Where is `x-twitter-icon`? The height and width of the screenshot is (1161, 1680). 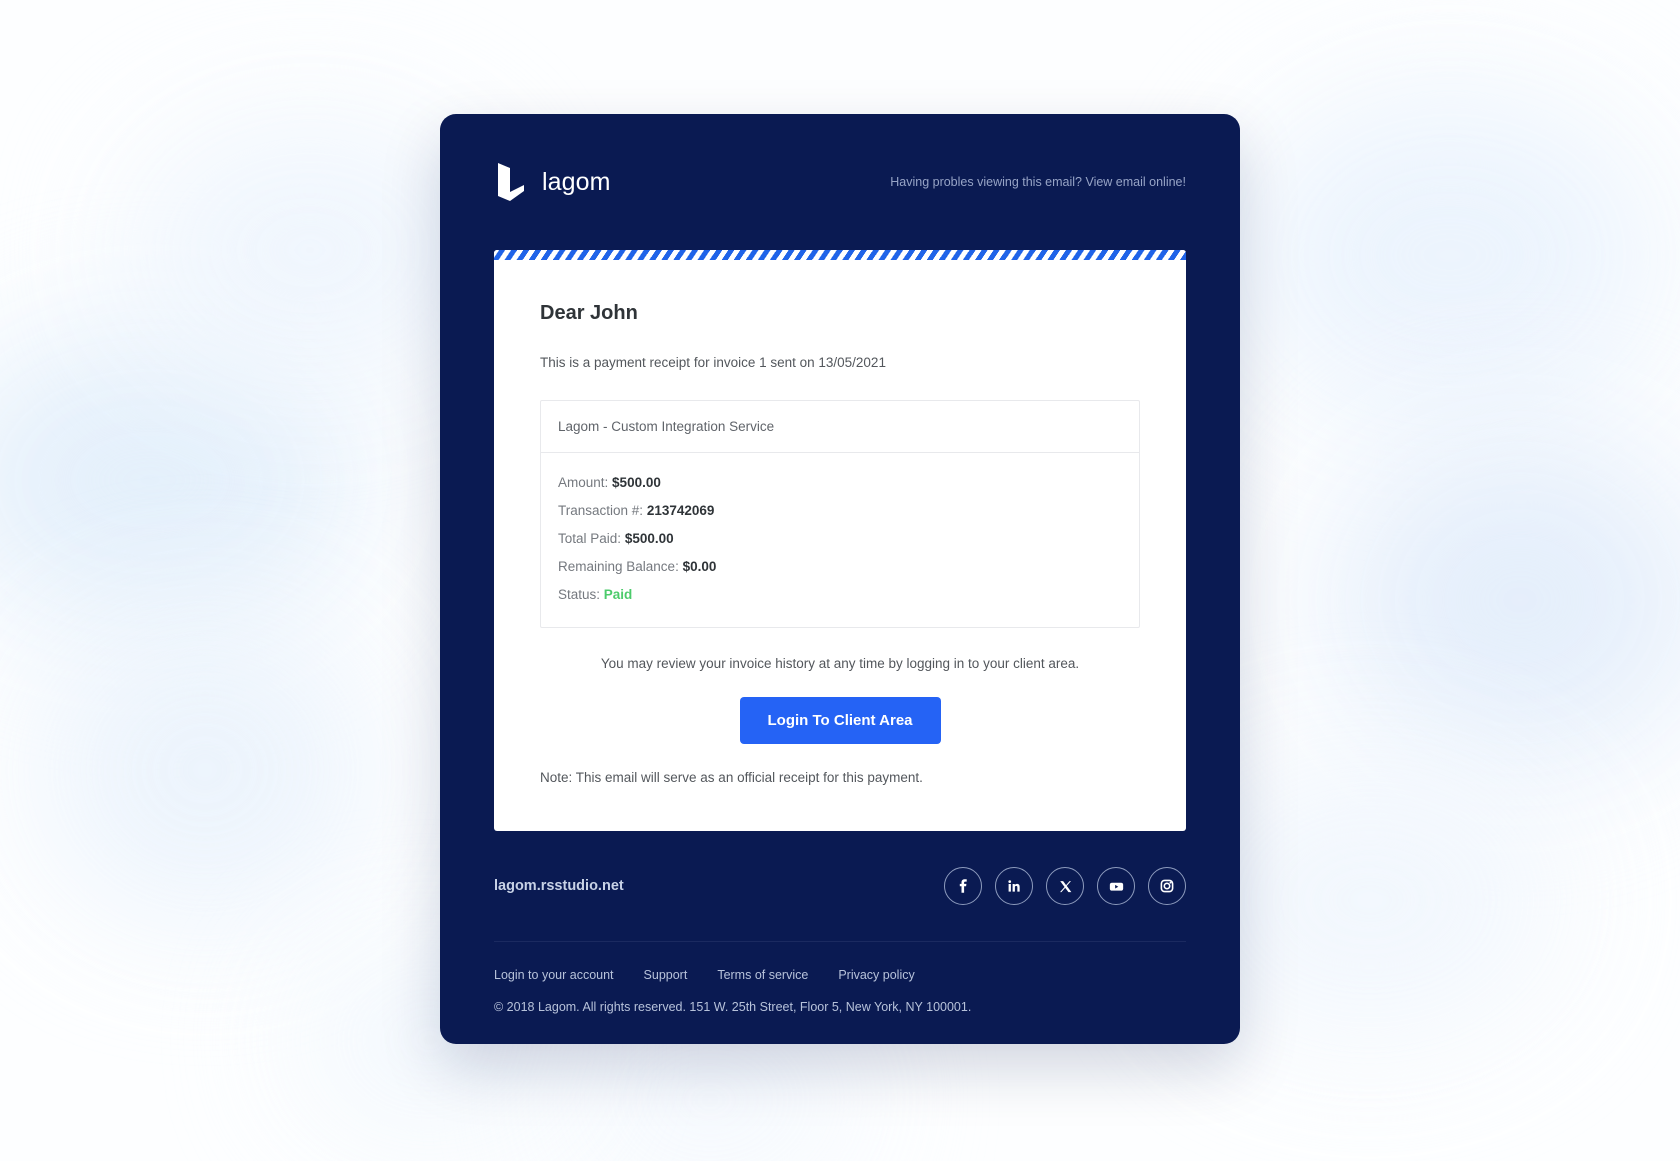 x-twitter-icon is located at coordinates (1065, 886).